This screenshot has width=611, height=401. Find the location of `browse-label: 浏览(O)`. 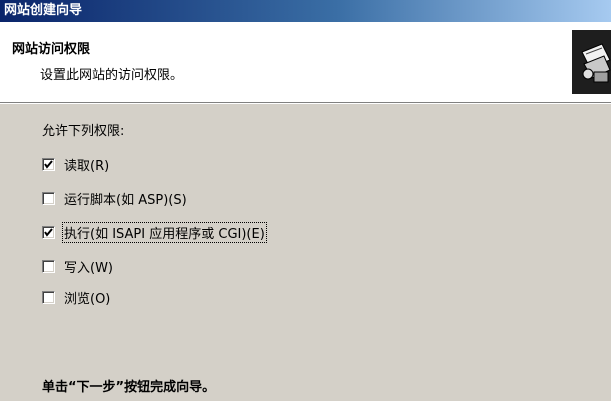

browse-label: 浏览(O) is located at coordinates (87, 299).